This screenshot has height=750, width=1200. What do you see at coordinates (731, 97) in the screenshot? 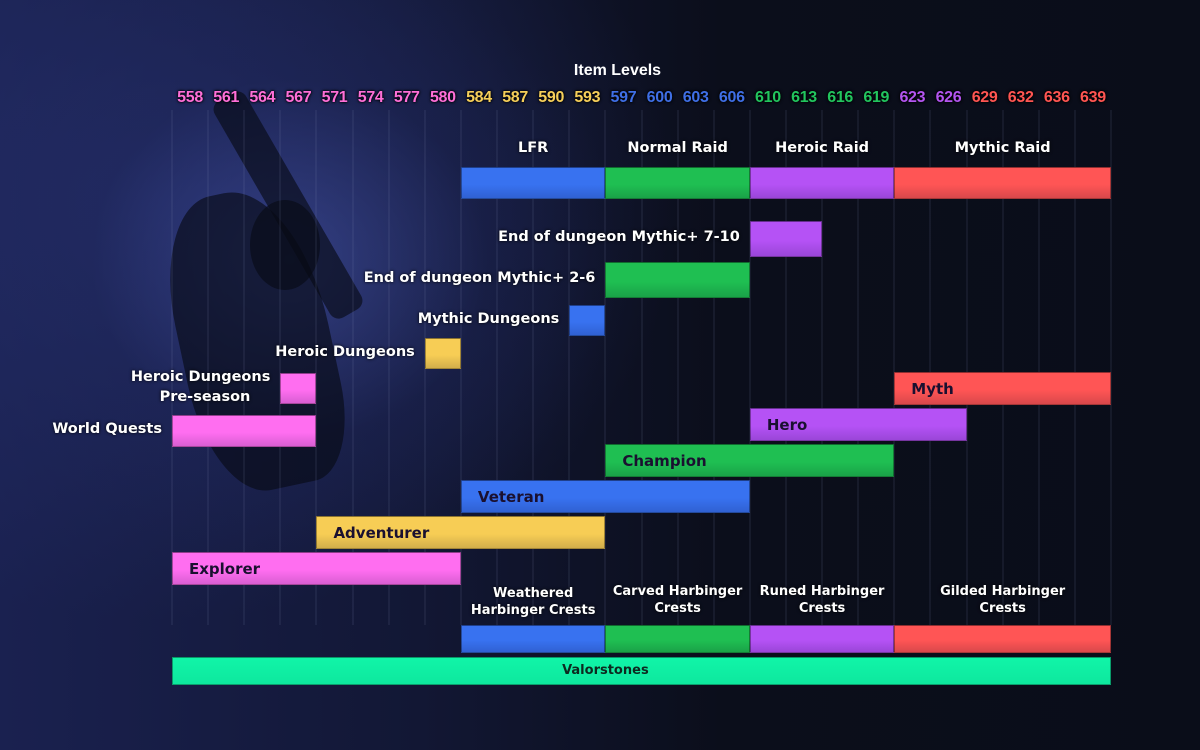
I see `x-tick-label: 606` at bounding box center [731, 97].